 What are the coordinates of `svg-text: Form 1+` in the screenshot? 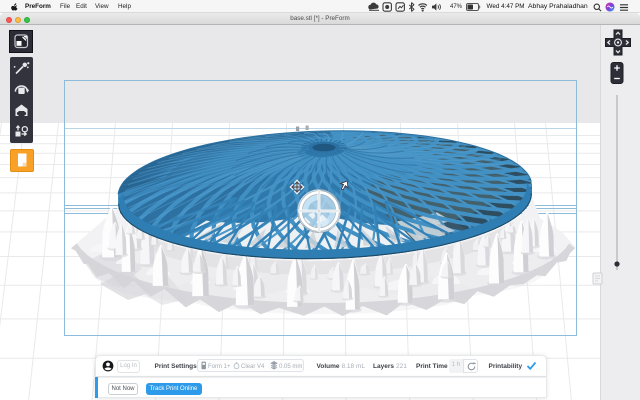 It's located at (219, 367).